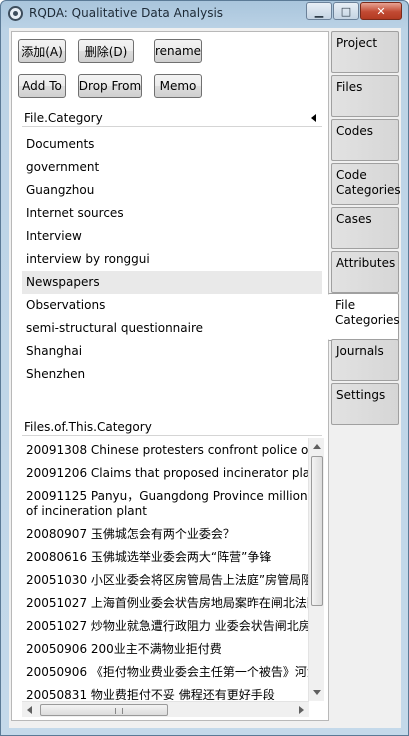 Image resolution: width=409 pixels, height=736 pixels. I want to click on files-horizontal-scrollbar, so click(165, 709).